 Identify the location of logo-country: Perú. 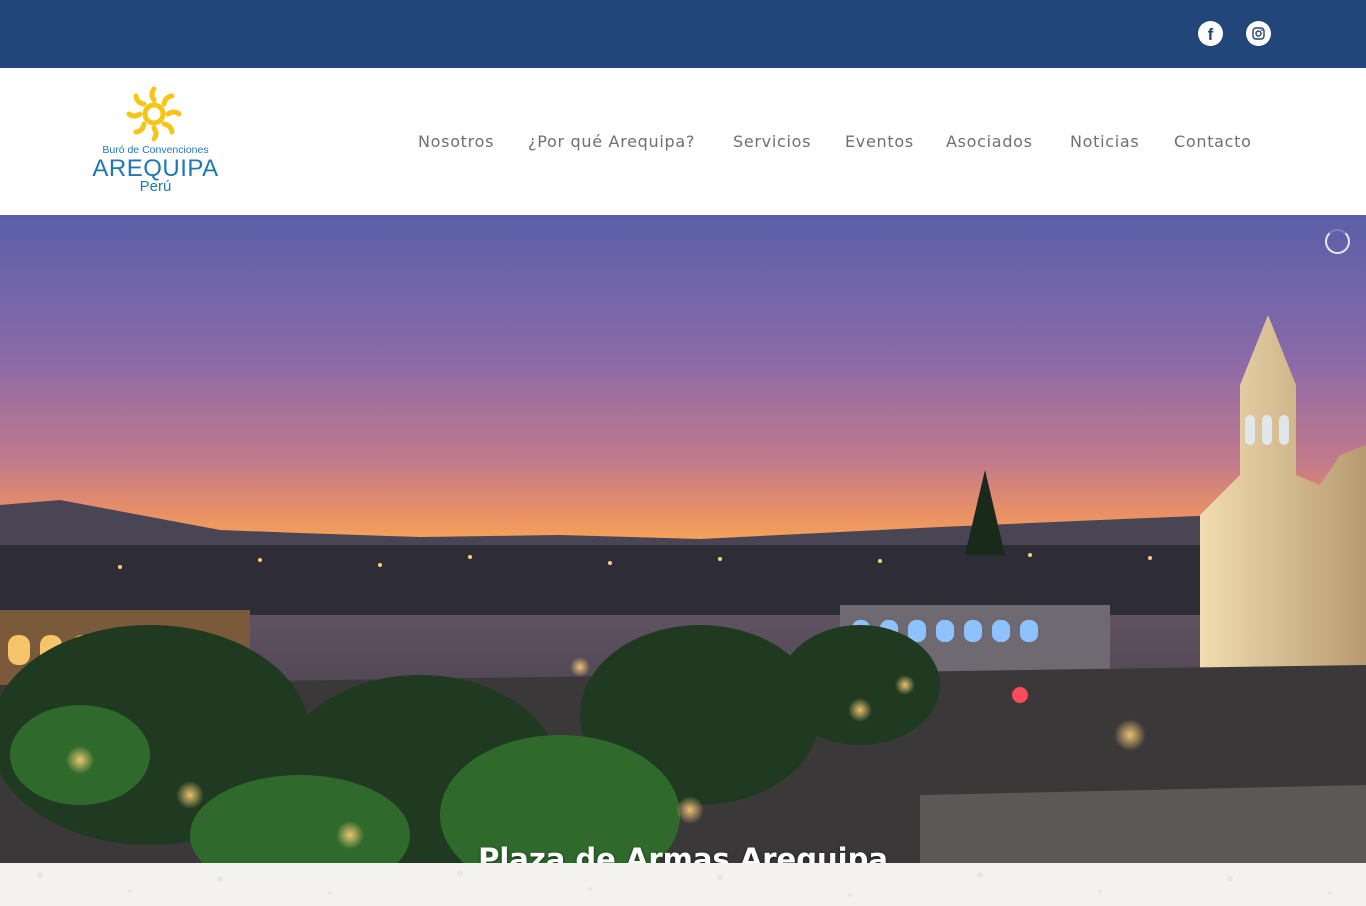
(155, 186).